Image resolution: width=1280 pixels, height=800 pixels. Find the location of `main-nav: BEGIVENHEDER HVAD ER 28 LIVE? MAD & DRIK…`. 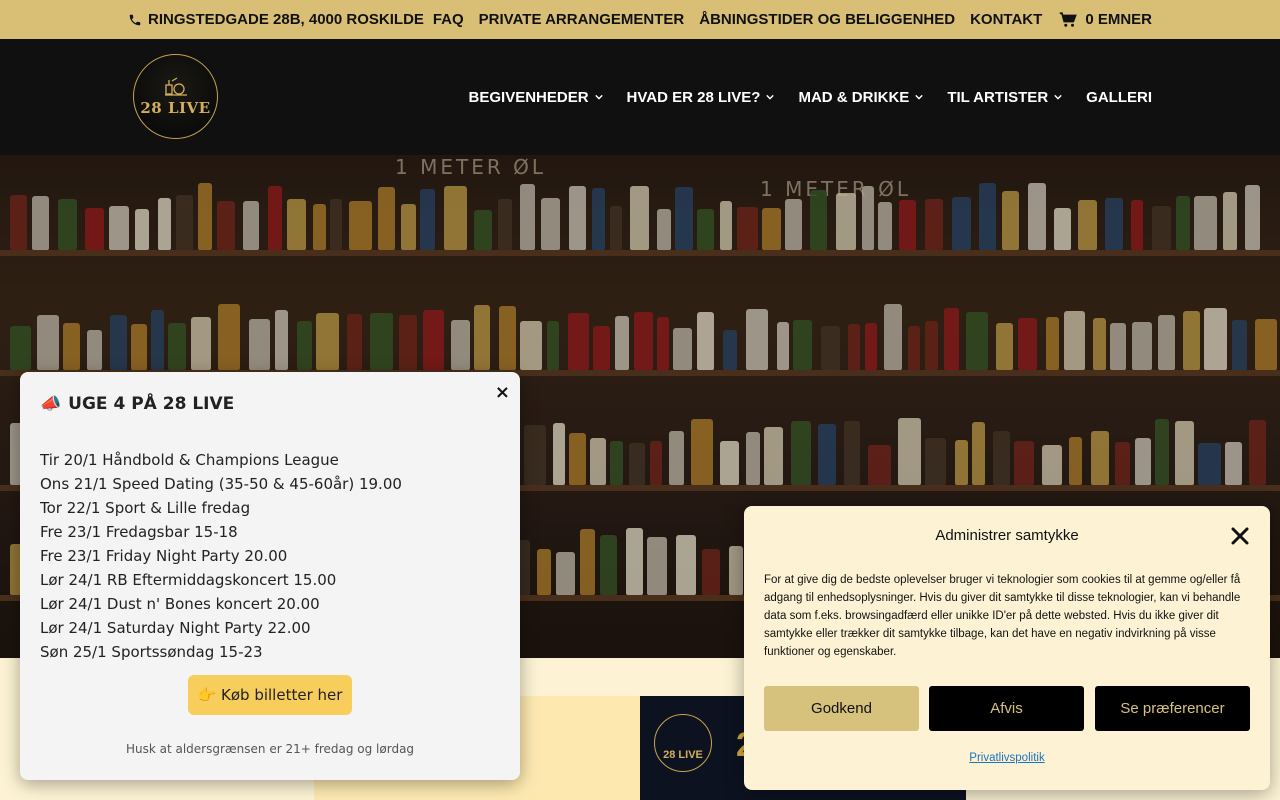

main-nav: BEGIVENHEDER HVAD ER 28 LIVE? MAD & DRIK… is located at coordinates (810, 97).